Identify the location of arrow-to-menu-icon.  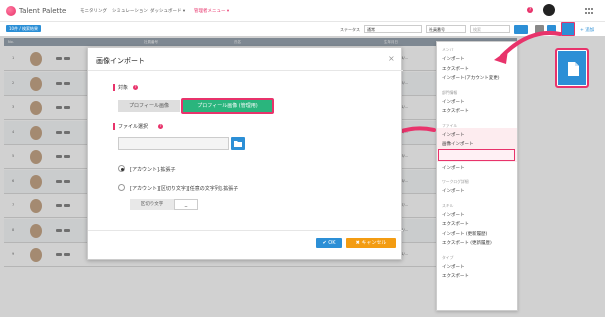
(528, 47).